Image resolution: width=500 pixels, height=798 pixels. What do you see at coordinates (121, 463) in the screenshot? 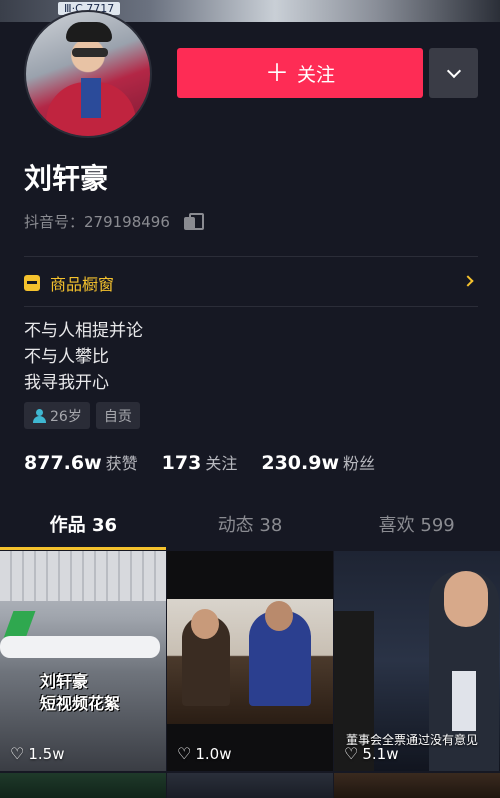
I see `stat-label: 获赞` at bounding box center [121, 463].